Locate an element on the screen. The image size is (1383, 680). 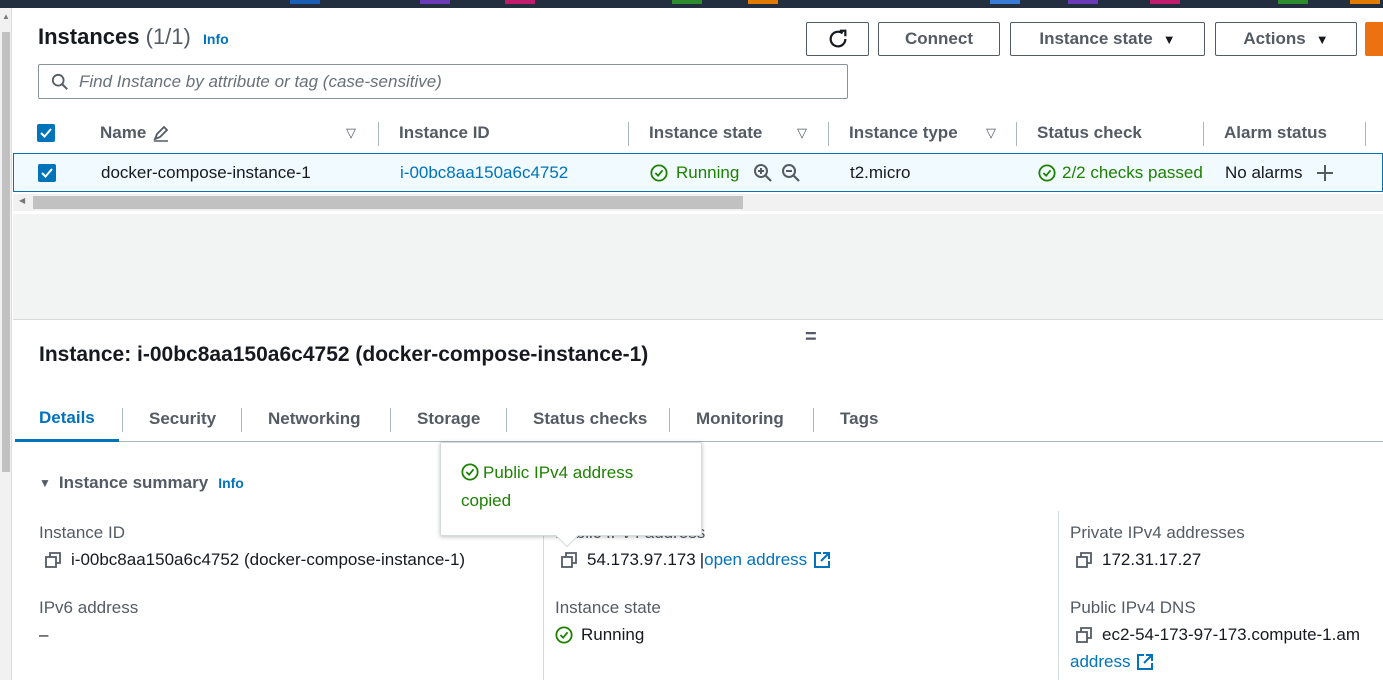
tab-networking: Networking is located at coordinates (314, 419).